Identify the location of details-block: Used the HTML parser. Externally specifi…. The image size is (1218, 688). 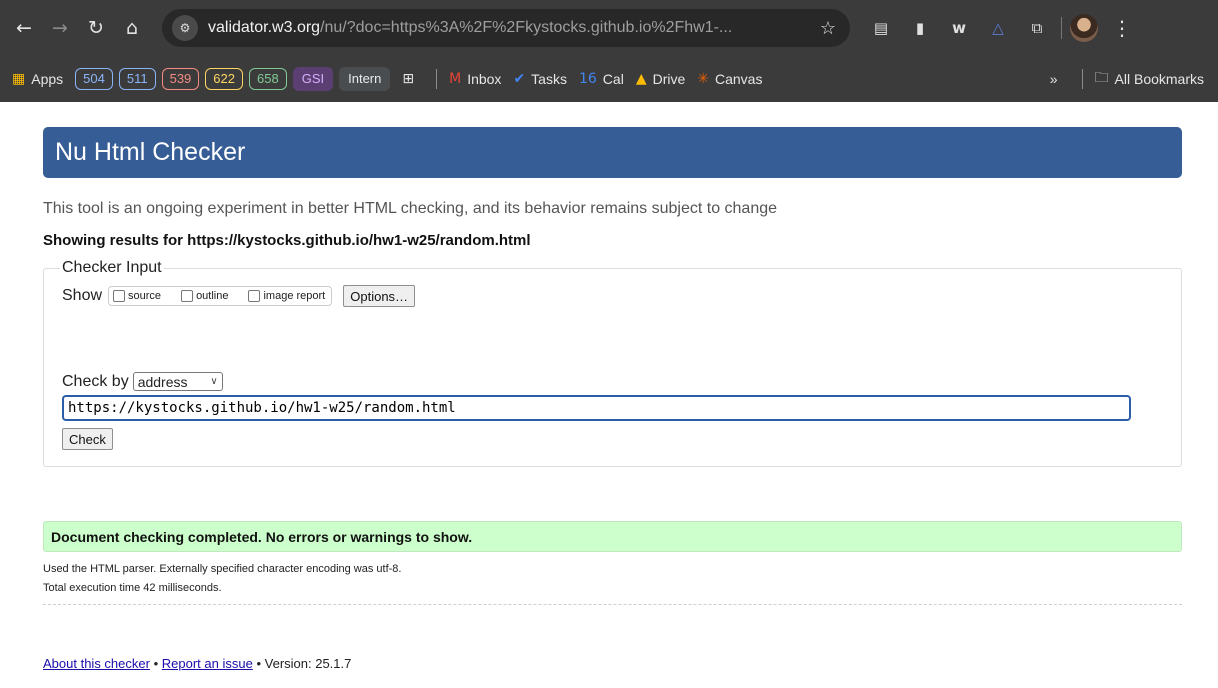
(612, 579).